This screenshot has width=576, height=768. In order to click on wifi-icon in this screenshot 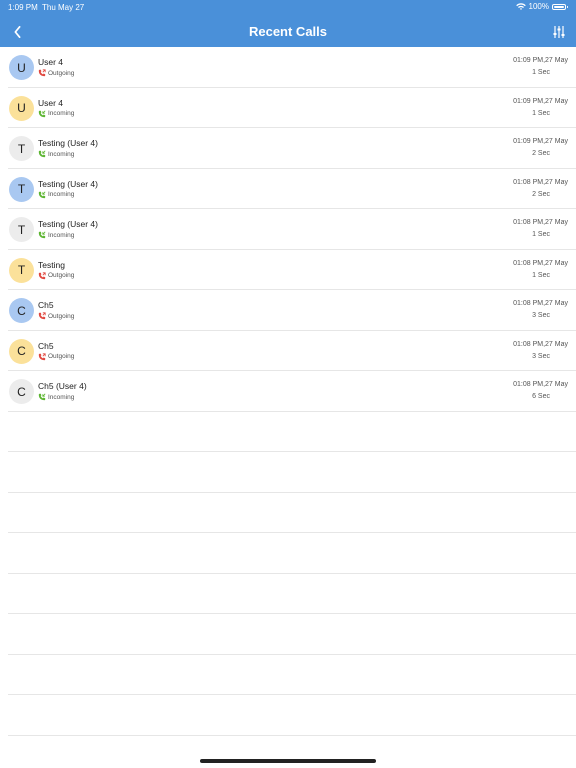, I will do `click(520, 6)`.